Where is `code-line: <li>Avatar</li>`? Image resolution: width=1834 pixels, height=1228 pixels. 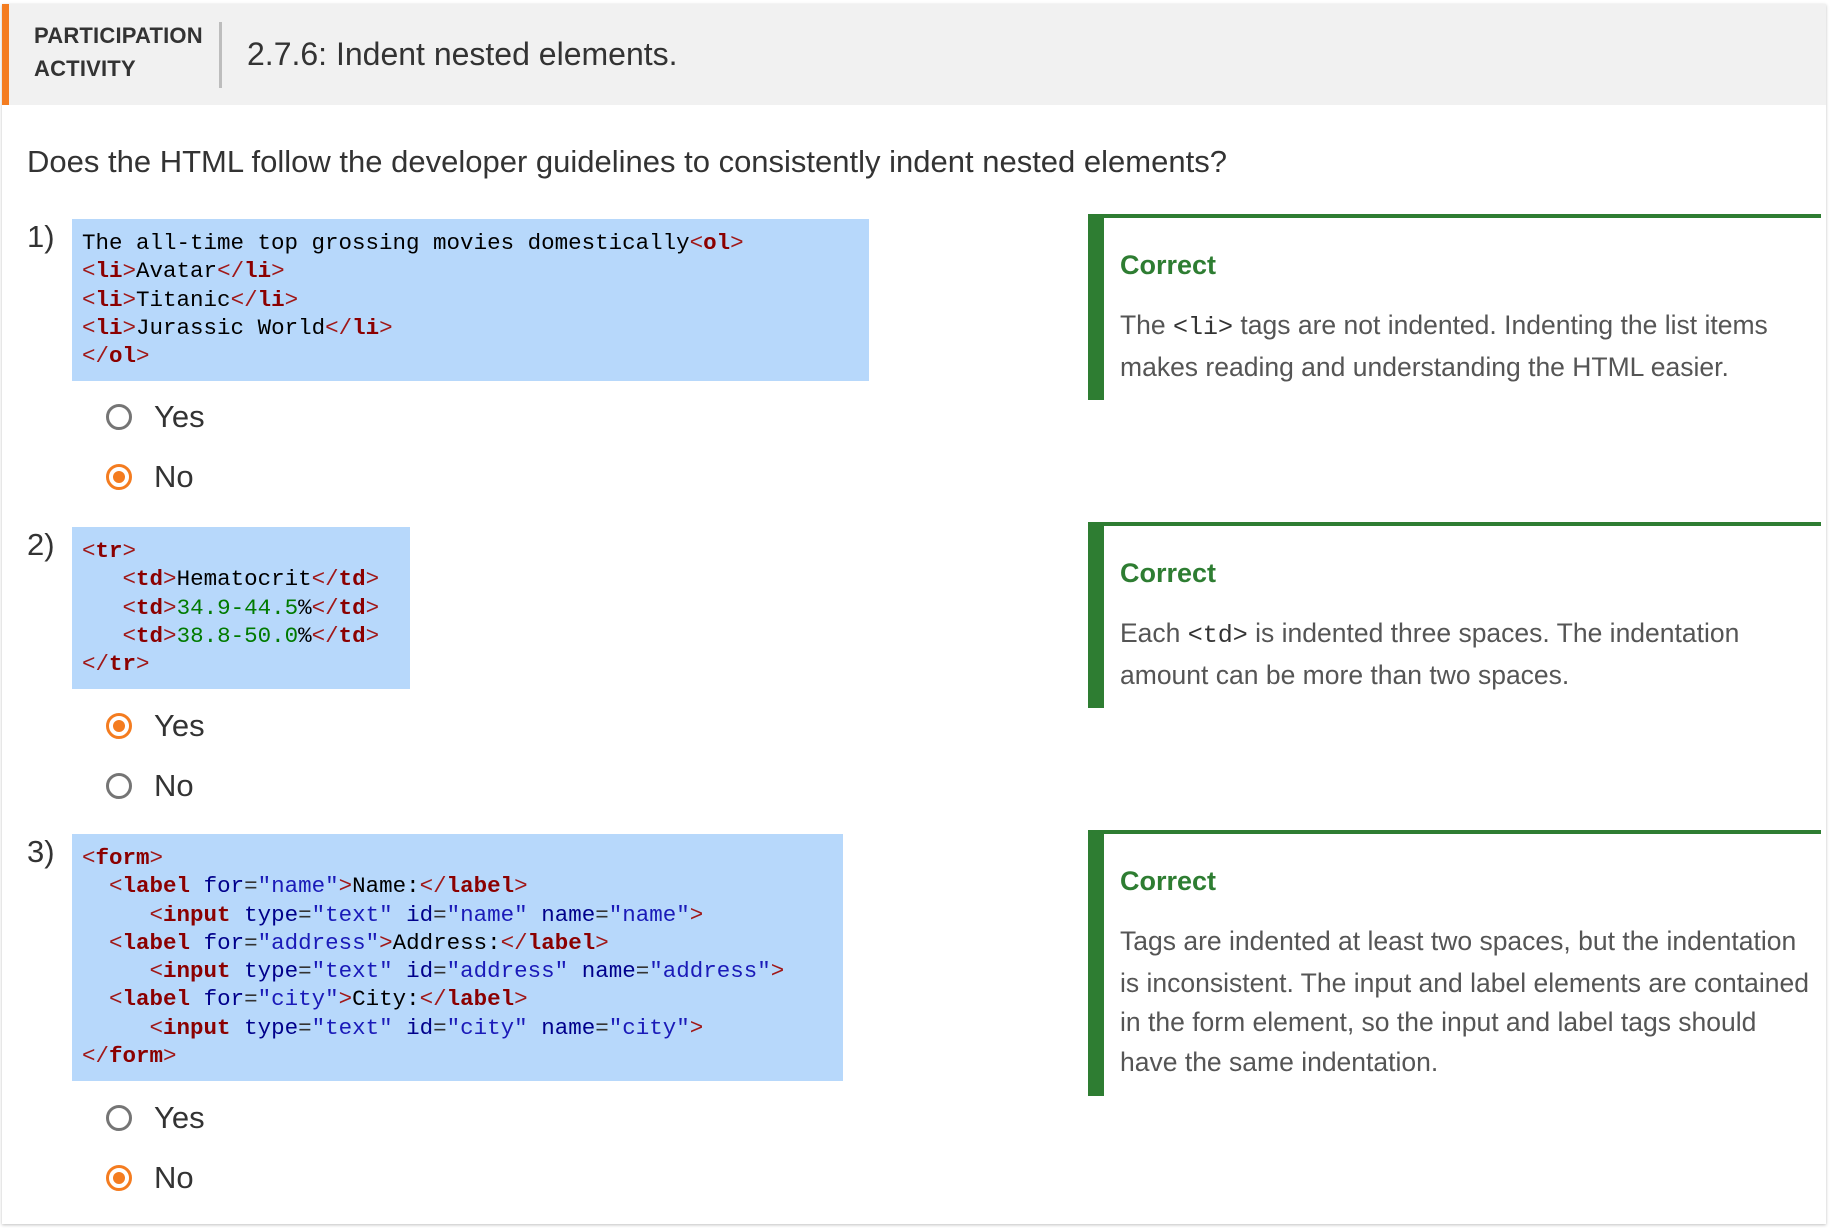 code-line: <li>Avatar</li> is located at coordinates (183, 271).